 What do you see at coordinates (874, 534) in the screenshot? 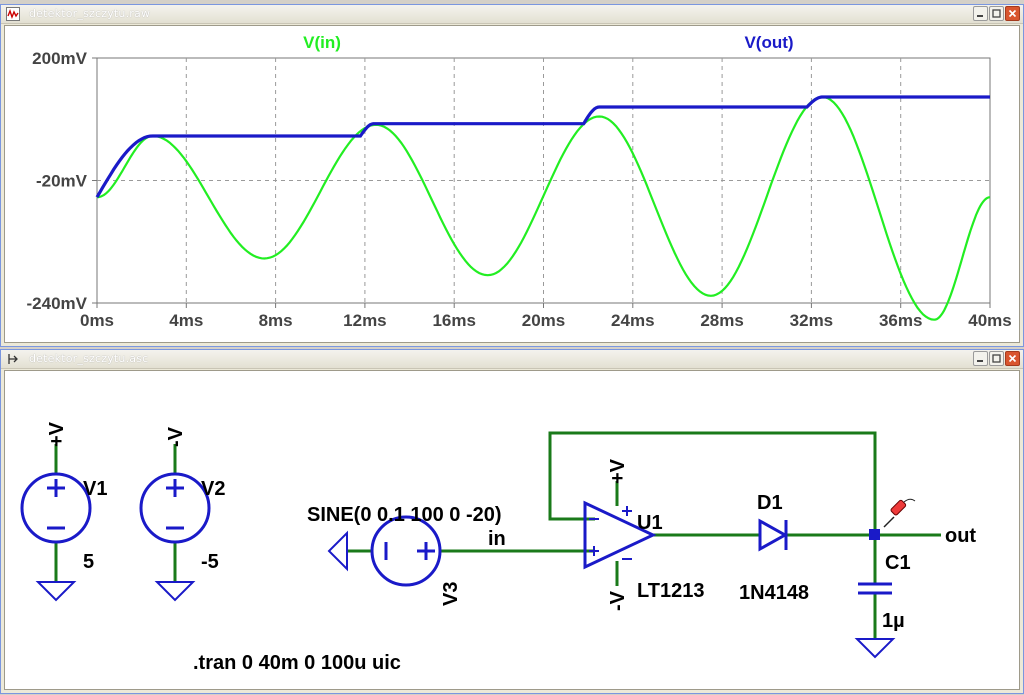
I see `junction-out` at bounding box center [874, 534].